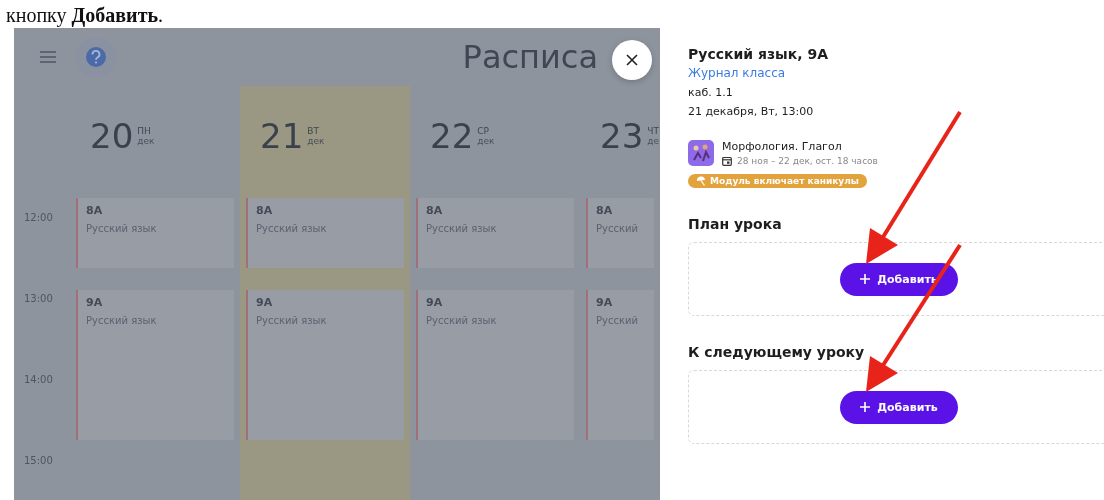 The image size is (1104, 500). I want to click on calendar-icon, so click(727, 161).